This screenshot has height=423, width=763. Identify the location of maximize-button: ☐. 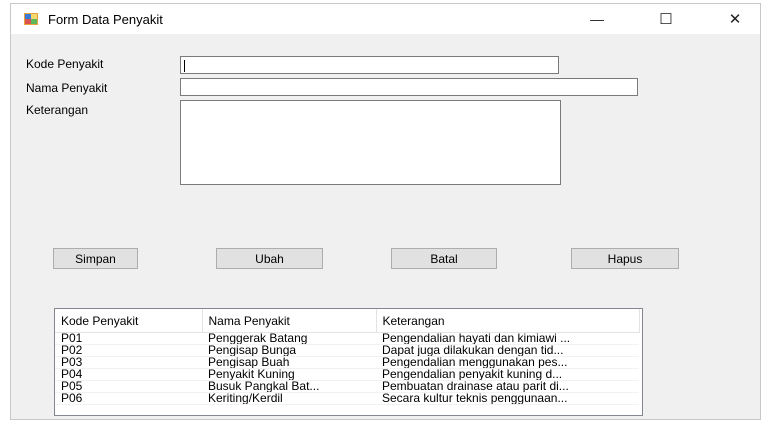
(666, 19).